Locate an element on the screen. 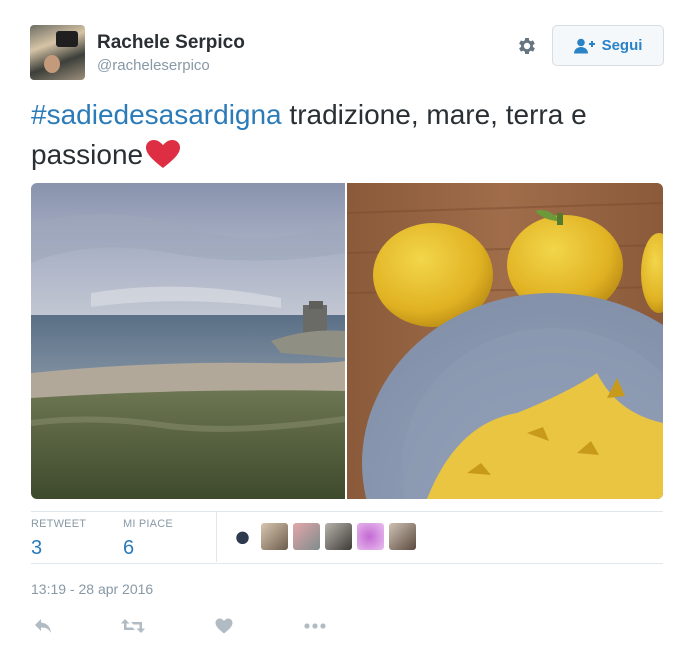 The image size is (694, 660). hashtag-link: #sadiedesasardigna is located at coordinates (156, 114).